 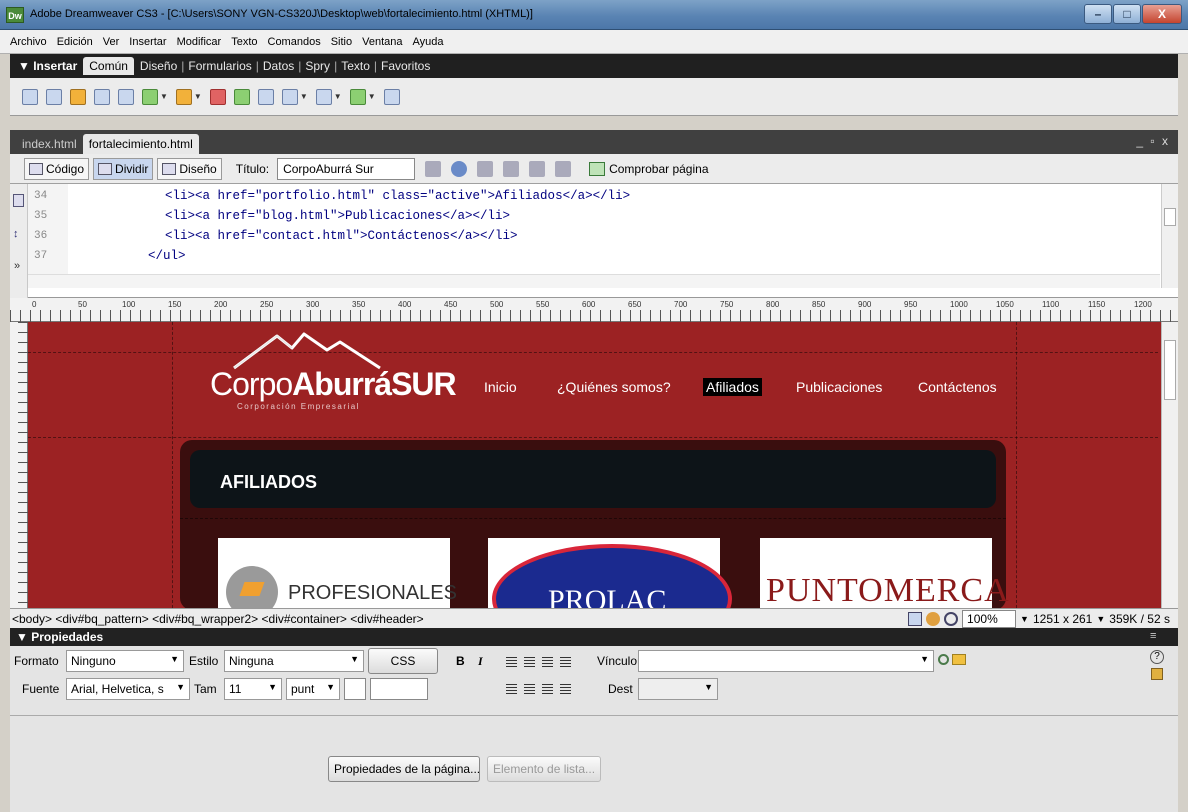 What do you see at coordinates (382, 42) in the screenshot?
I see `menu-ventana: Ventana` at bounding box center [382, 42].